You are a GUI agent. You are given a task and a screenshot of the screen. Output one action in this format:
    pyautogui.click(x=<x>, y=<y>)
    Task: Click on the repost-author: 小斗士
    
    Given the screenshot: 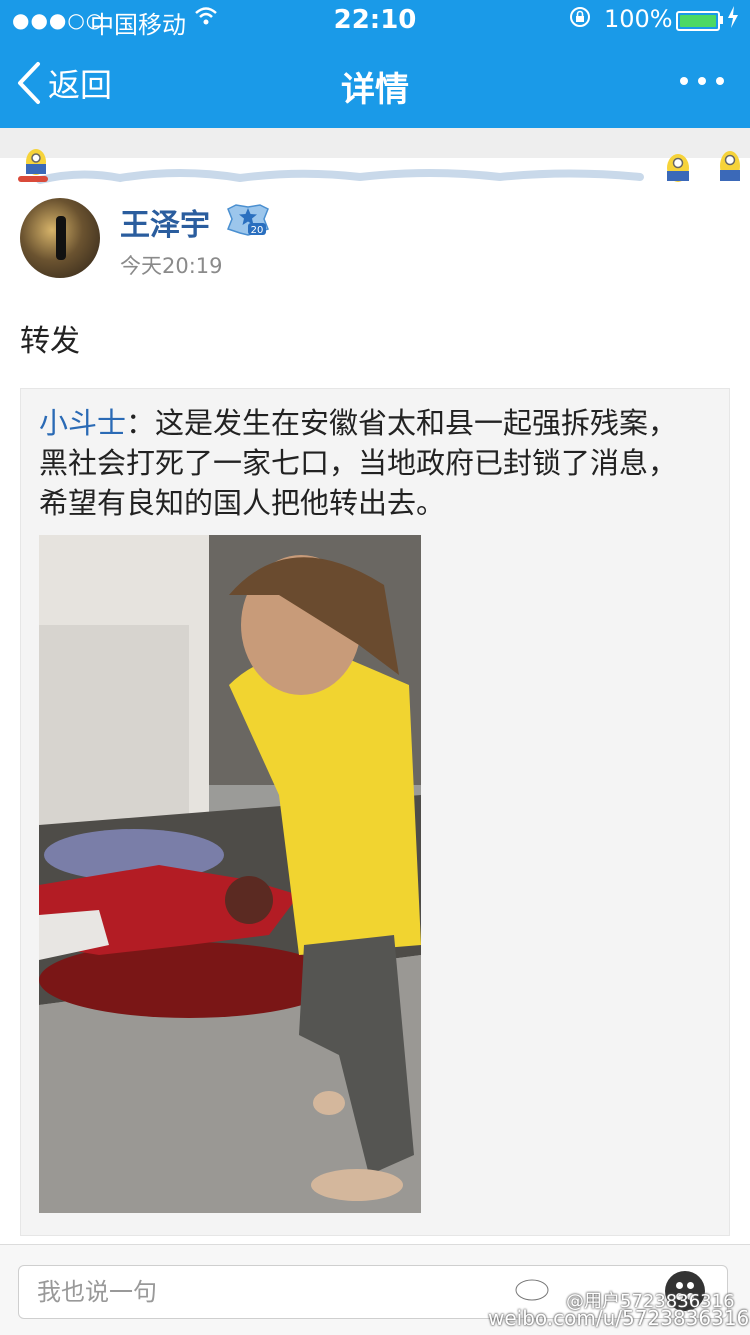 What is the action you would take?
    pyautogui.click(x=82, y=423)
    